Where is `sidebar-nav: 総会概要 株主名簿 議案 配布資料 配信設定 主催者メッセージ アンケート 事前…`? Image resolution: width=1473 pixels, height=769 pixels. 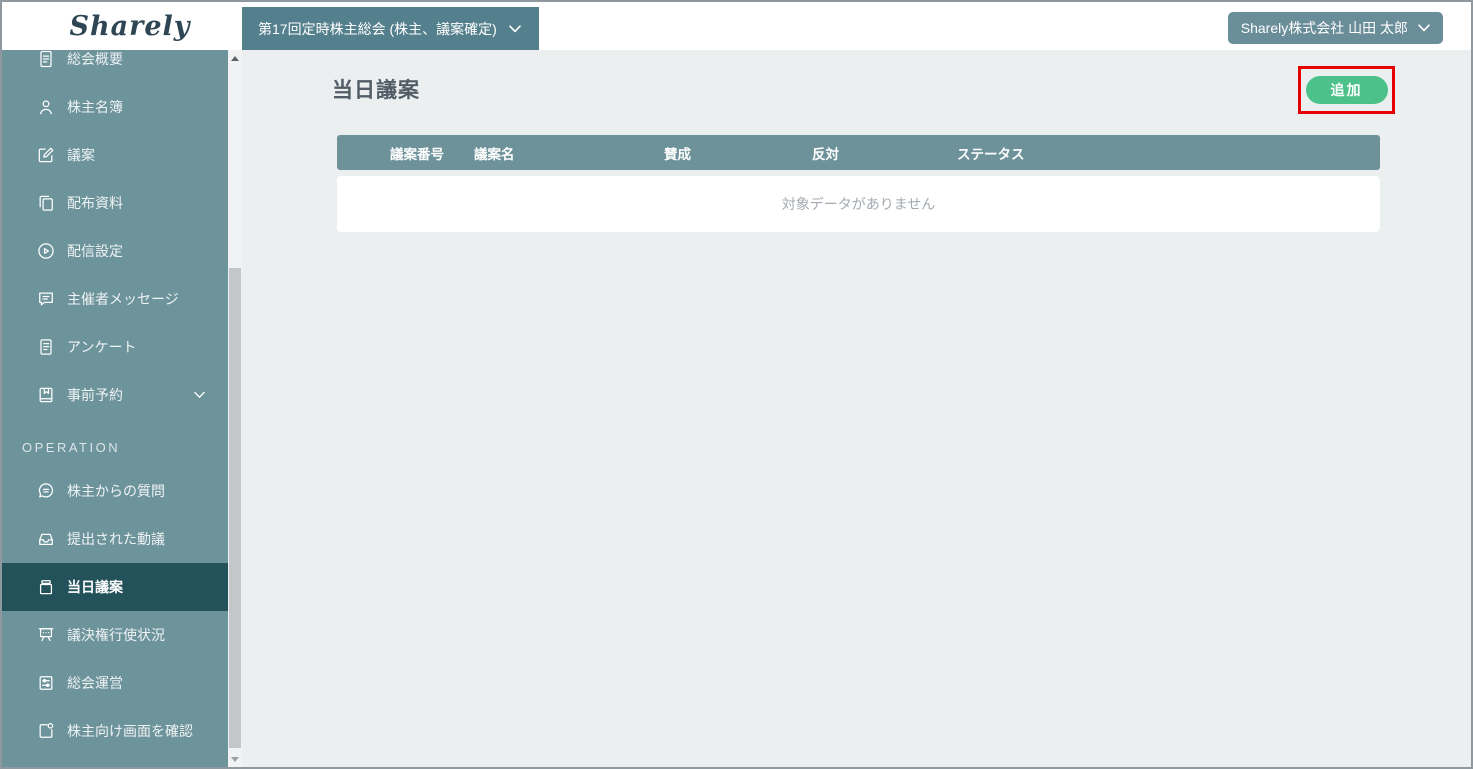
sidebar-nav: 総会概要 株主名簿 議案 配布資料 配信設定 主催者メッセージ アンケート 事前… is located at coordinates (115, 408).